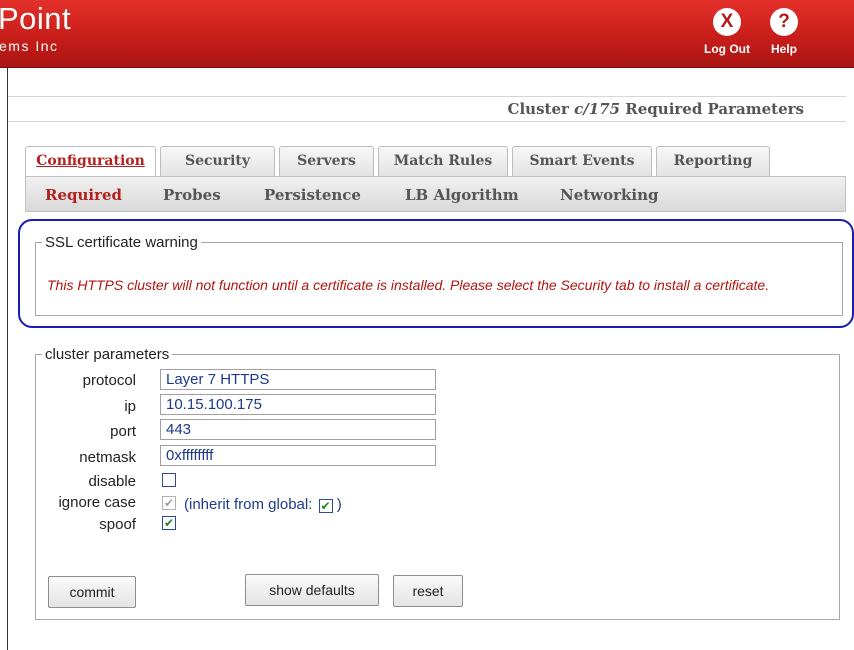  I want to click on ssl-warning-legend: SSL certificate warning, so click(121, 242).